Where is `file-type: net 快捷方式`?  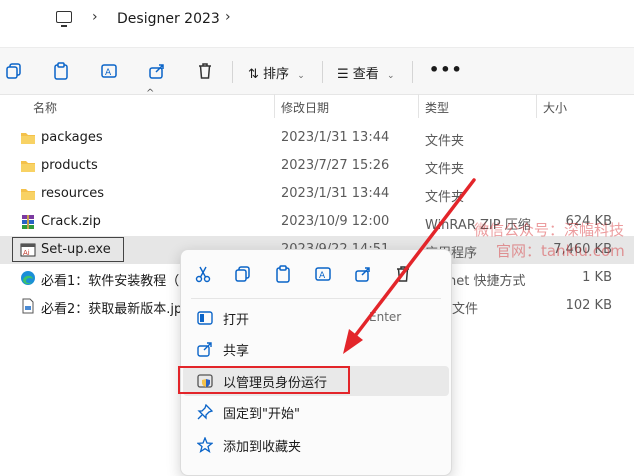 file-type: net 快捷方式 is located at coordinates (487, 281).